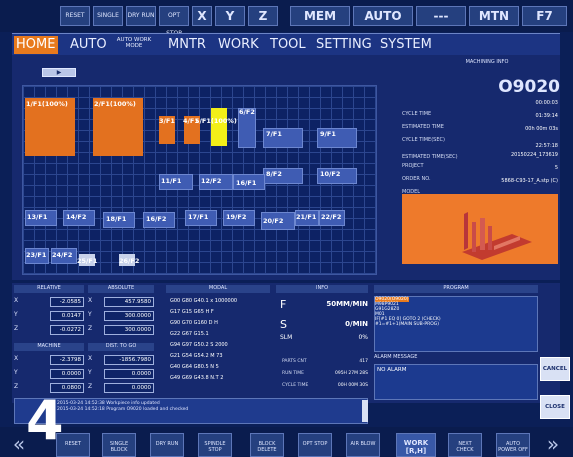 The image size is (573, 457). What do you see at coordinates (45, 420) in the screenshot?
I see `step-number: 4` at bounding box center [45, 420].